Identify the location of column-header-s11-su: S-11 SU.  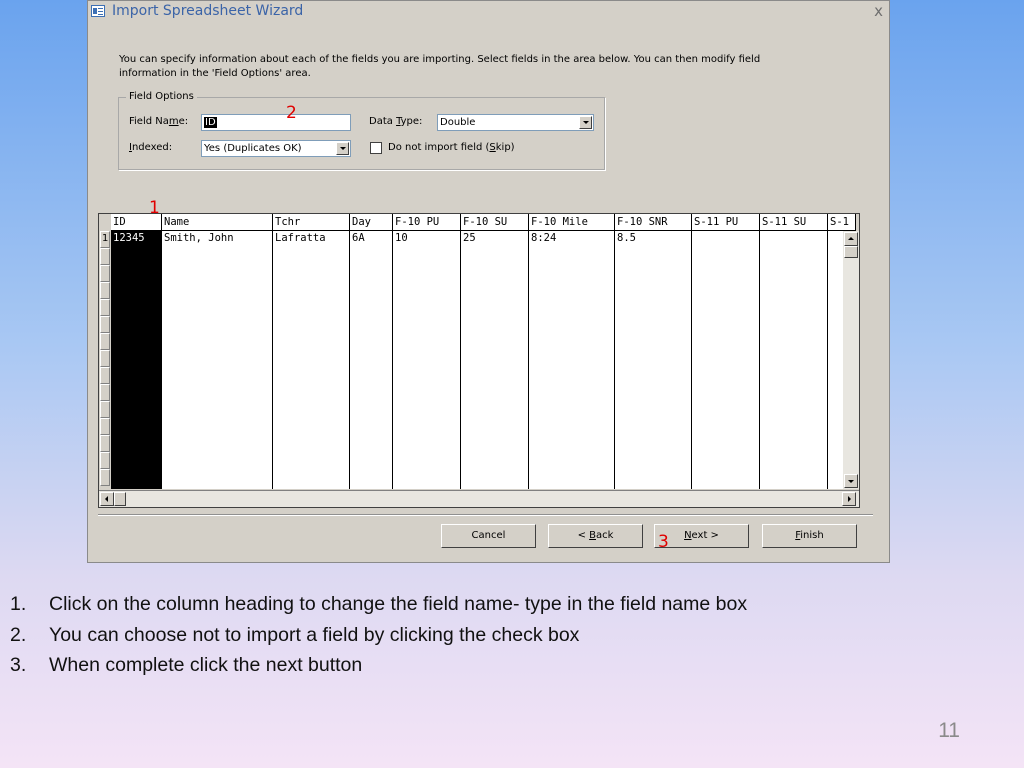
(794, 222).